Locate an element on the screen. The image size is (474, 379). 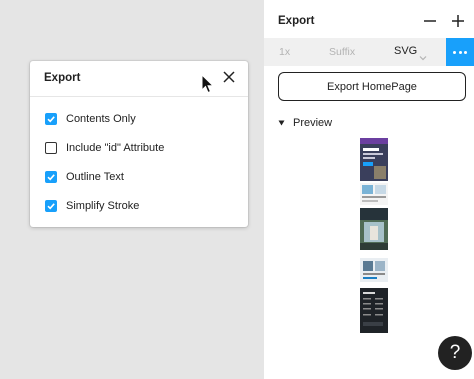
remove-export-icon is located at coordinates (430, 21).